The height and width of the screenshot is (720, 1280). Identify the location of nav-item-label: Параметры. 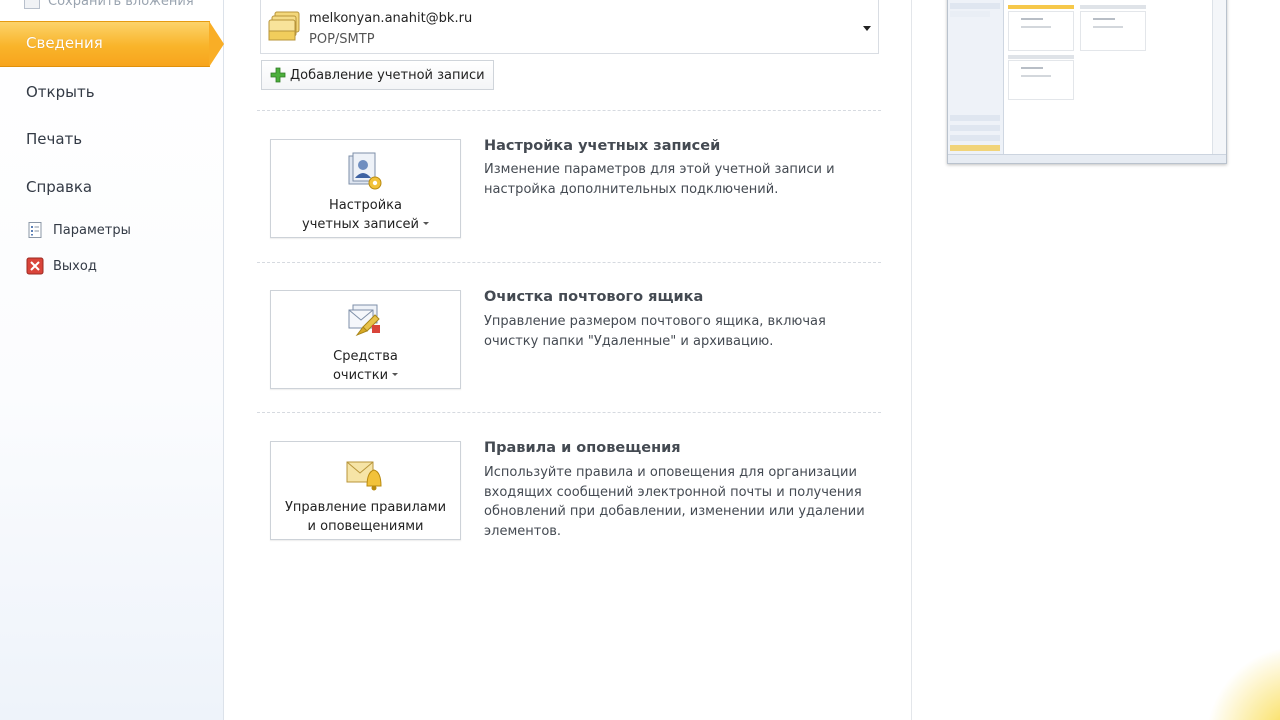
(92, 230).